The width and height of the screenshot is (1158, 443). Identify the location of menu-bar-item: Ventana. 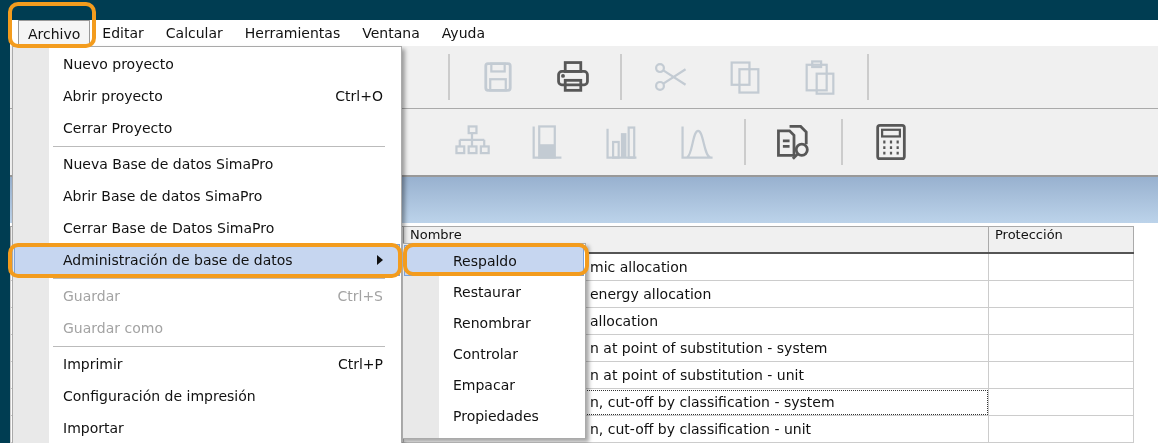
(391, 33).